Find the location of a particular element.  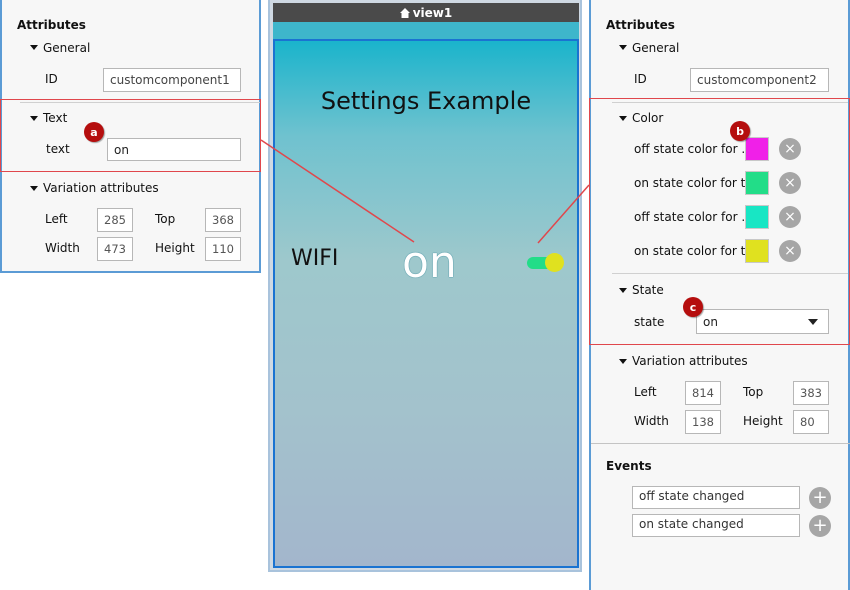

view-title: view1 is located at coordinates (432, 12).